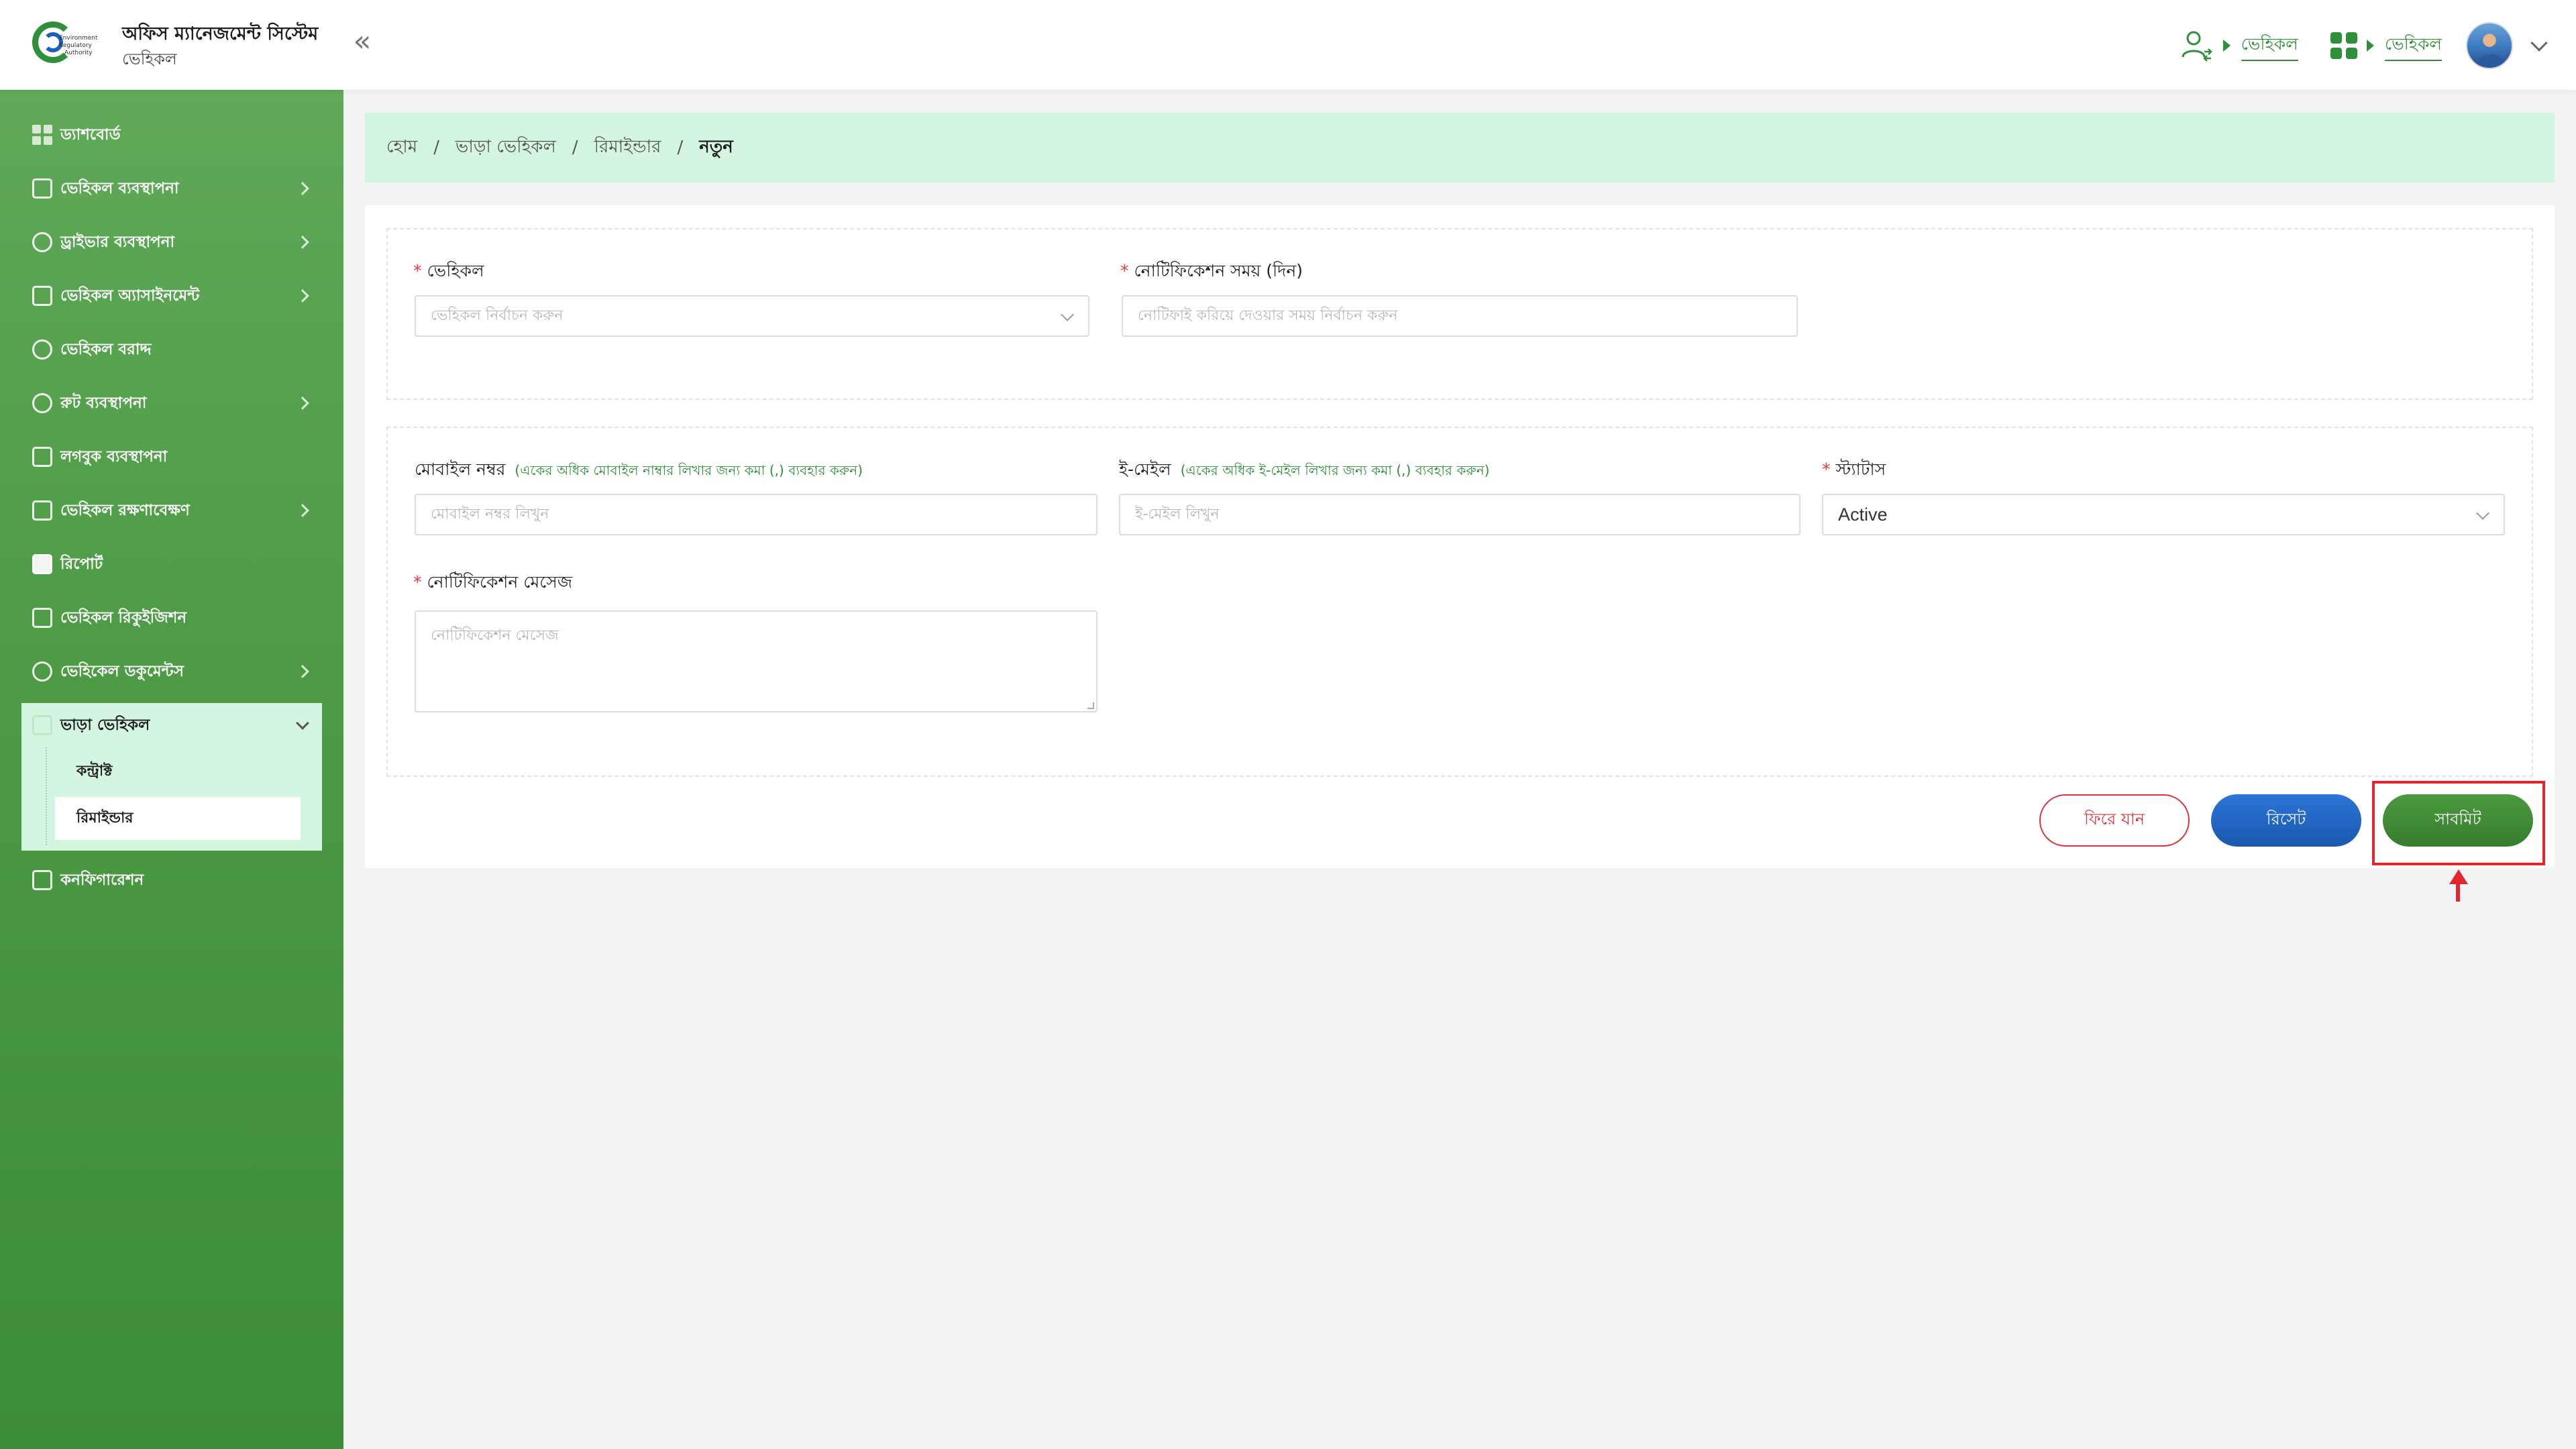 The width and height of the screenshot is (2576, 1449). I want to click on dashboard-icon, so click(42, 135).